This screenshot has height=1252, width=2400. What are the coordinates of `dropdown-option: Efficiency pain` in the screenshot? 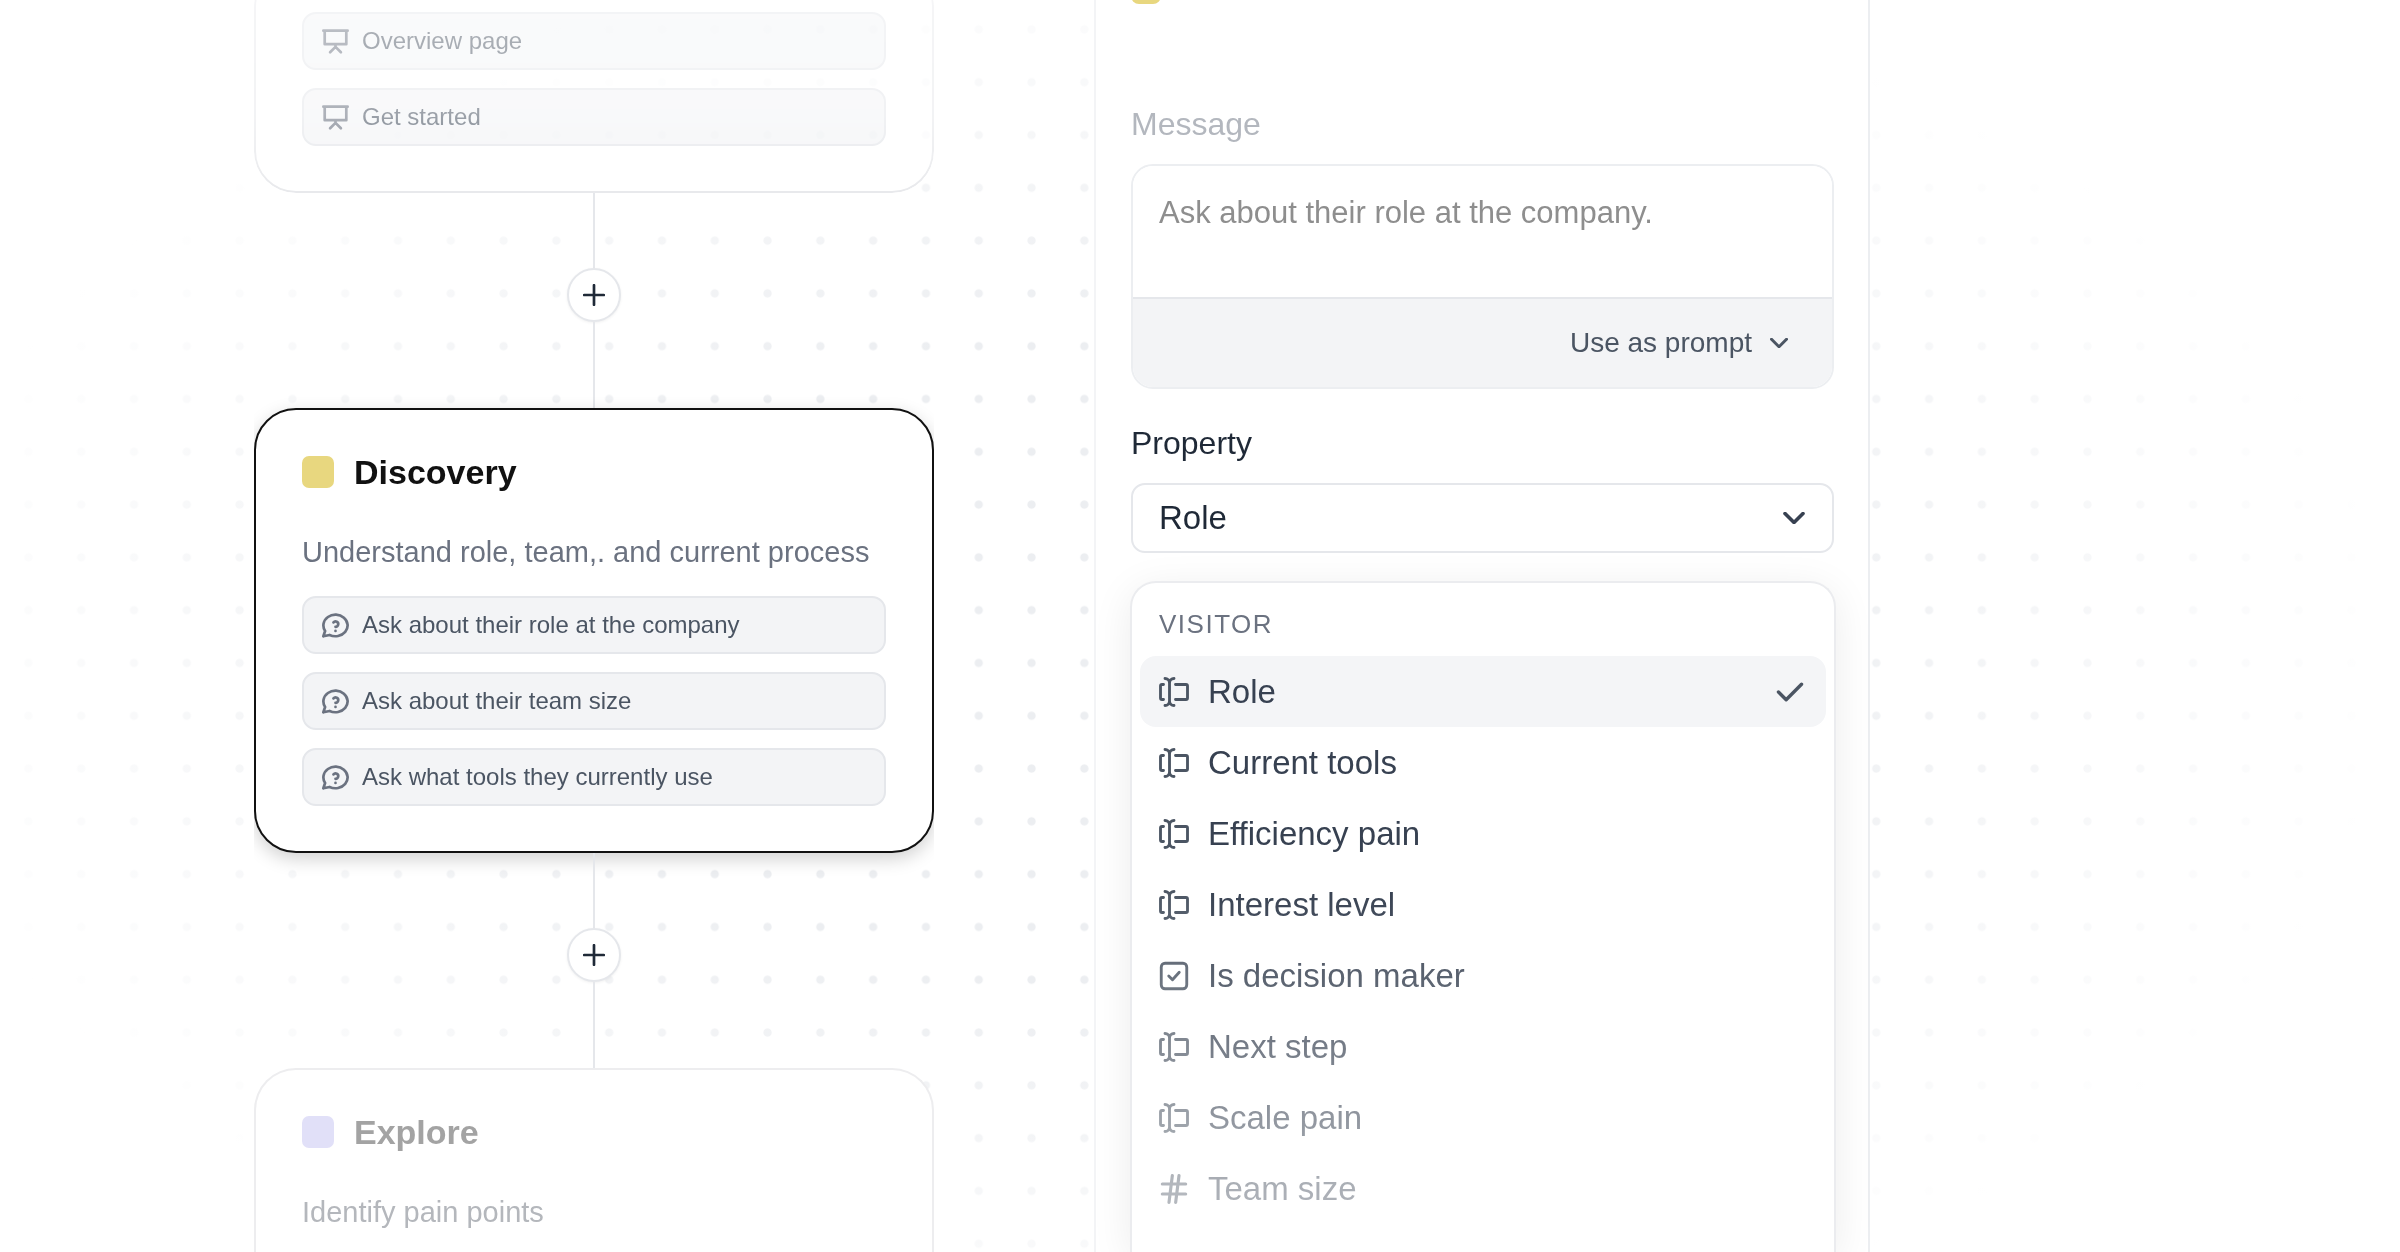 It's located at (1483, 833).